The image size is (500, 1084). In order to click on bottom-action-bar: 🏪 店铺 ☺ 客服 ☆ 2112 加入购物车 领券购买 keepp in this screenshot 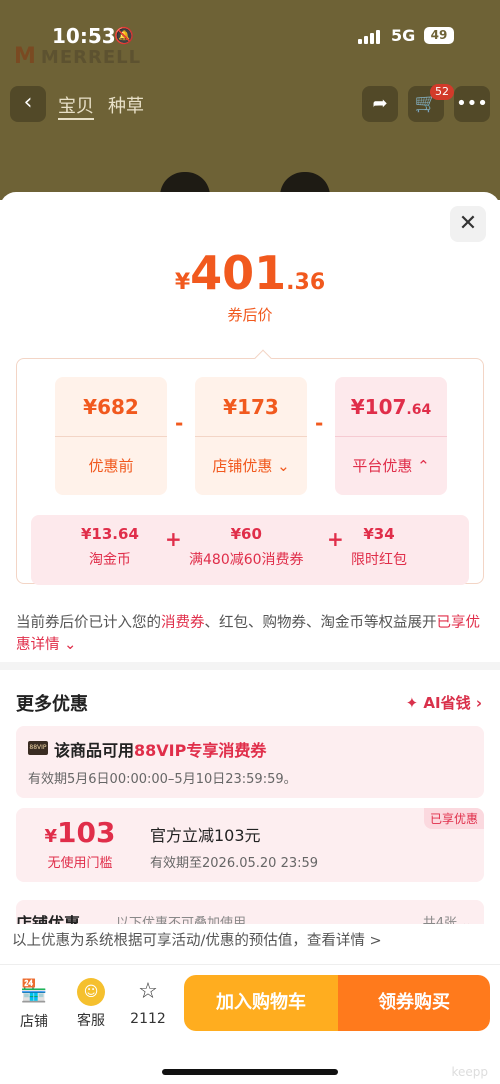, I will do `click(250, 1024)`.